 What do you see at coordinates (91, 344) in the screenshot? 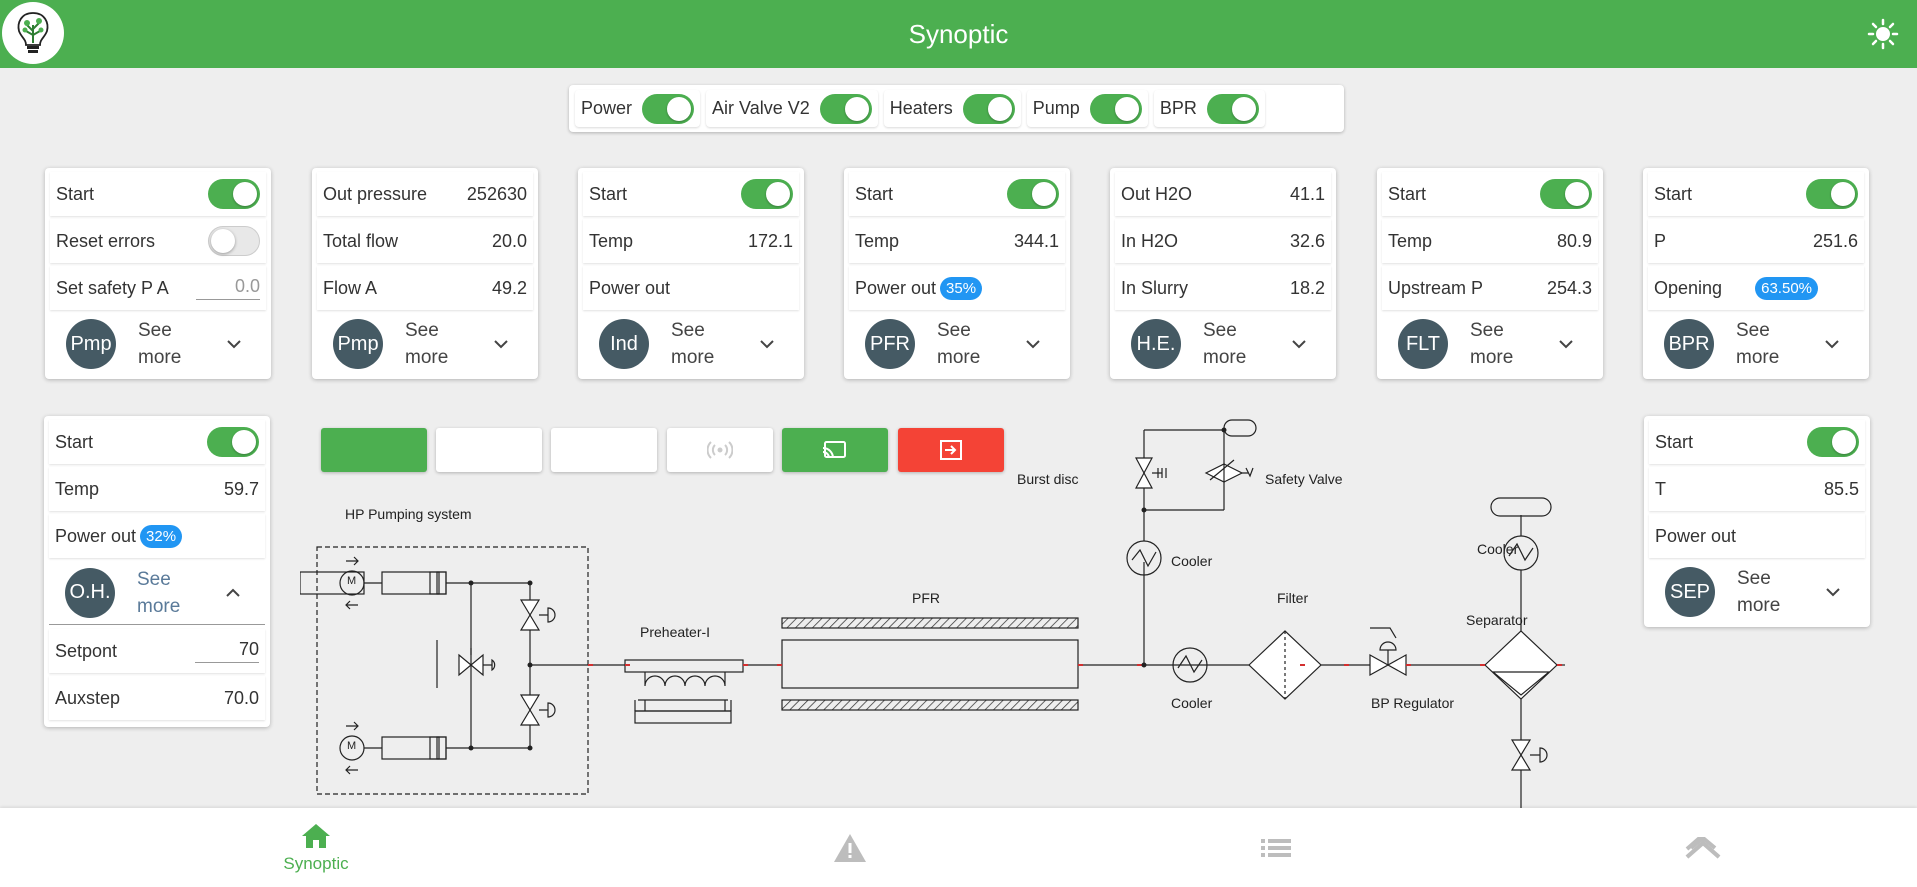
I see `avatar: Pmp` at bounding box center [91, 344].